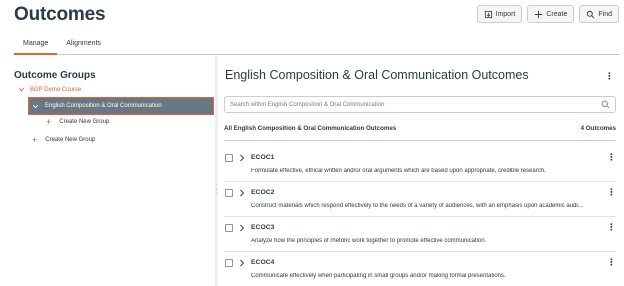  I want to click on tab-bar: Manage Alignments, so click(317, 46).